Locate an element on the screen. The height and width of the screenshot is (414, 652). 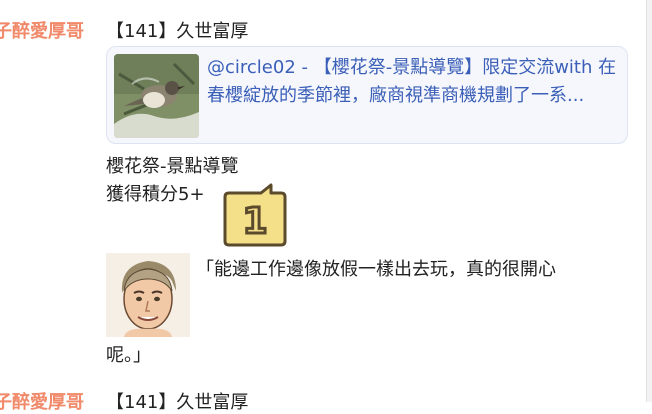
avatar is located at coordinates (148, 295).